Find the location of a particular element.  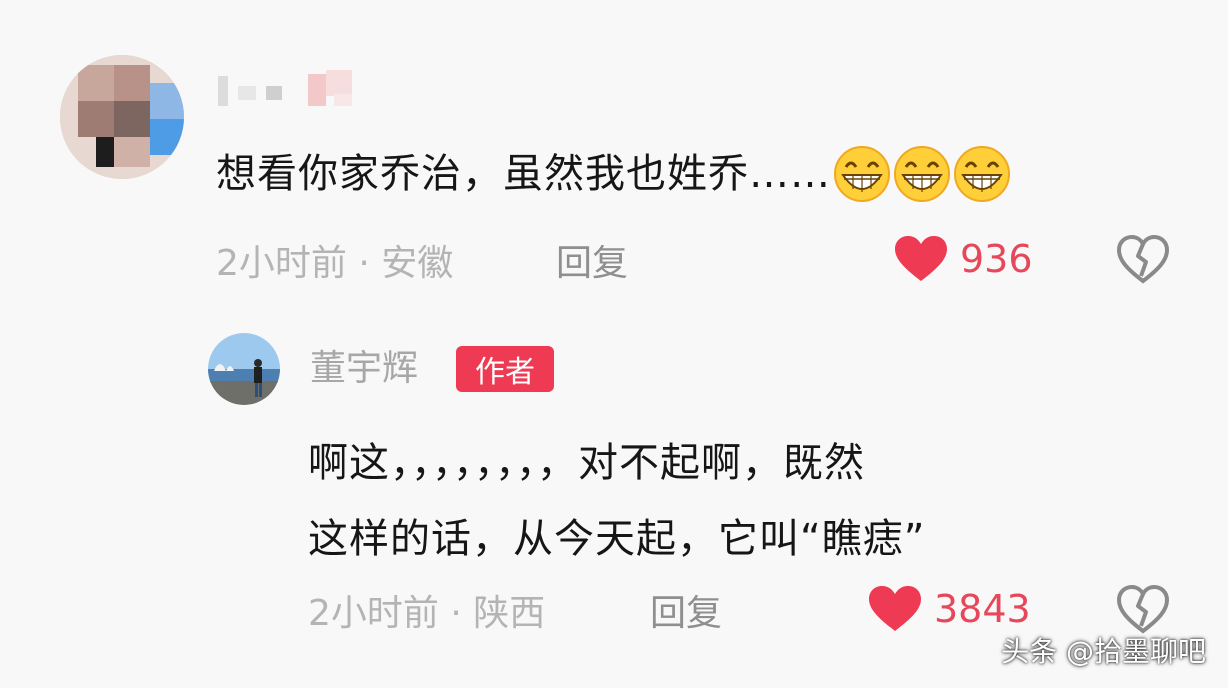

reply-like-count: 3843 is located at coordinates (982, 609).